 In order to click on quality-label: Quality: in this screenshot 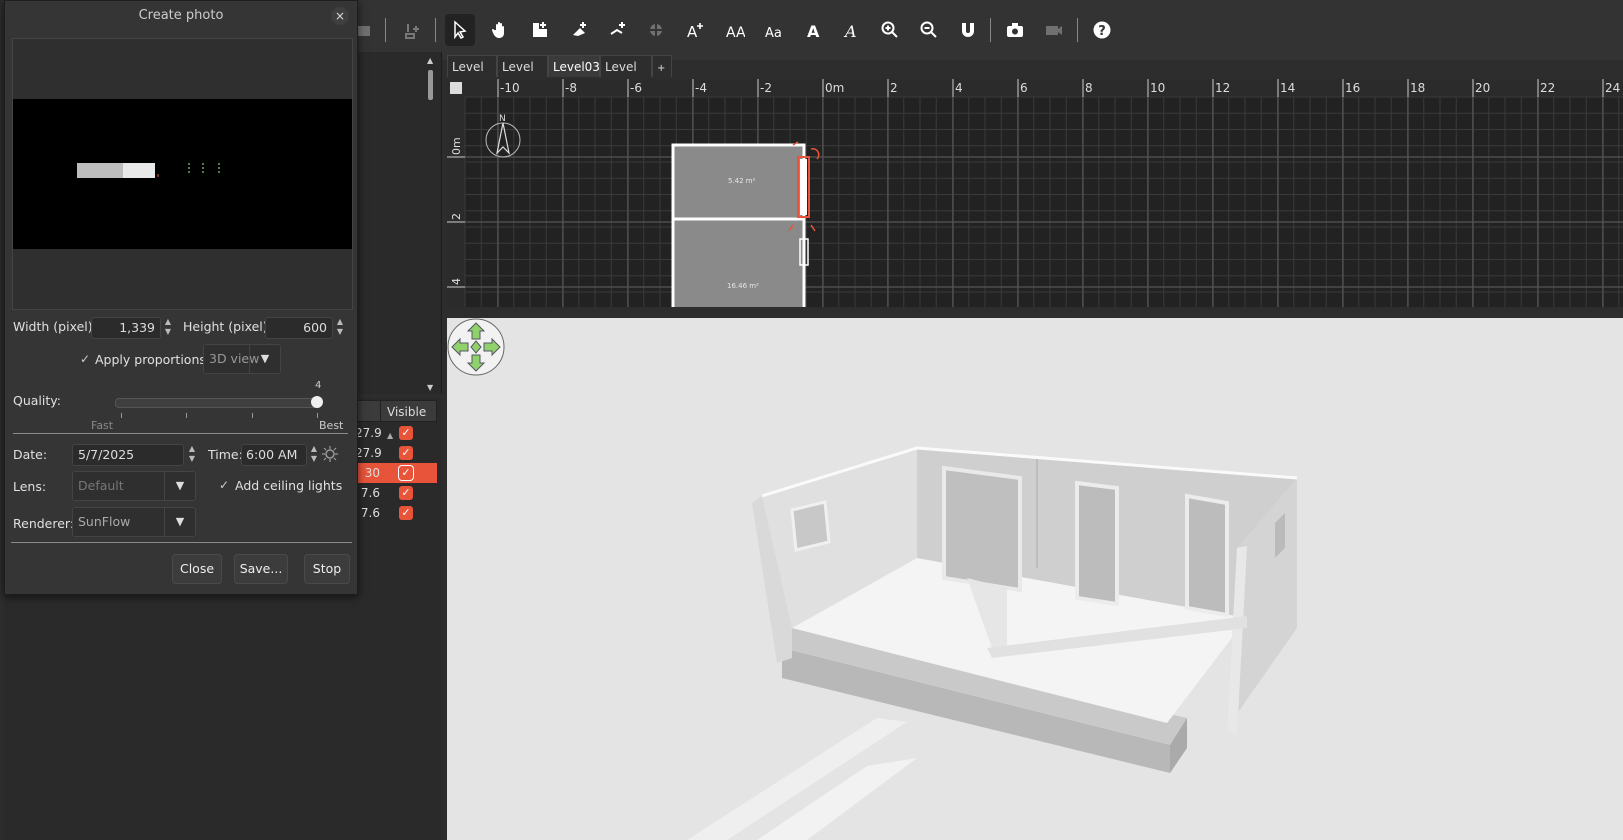, I will do `click(37, 400)`.